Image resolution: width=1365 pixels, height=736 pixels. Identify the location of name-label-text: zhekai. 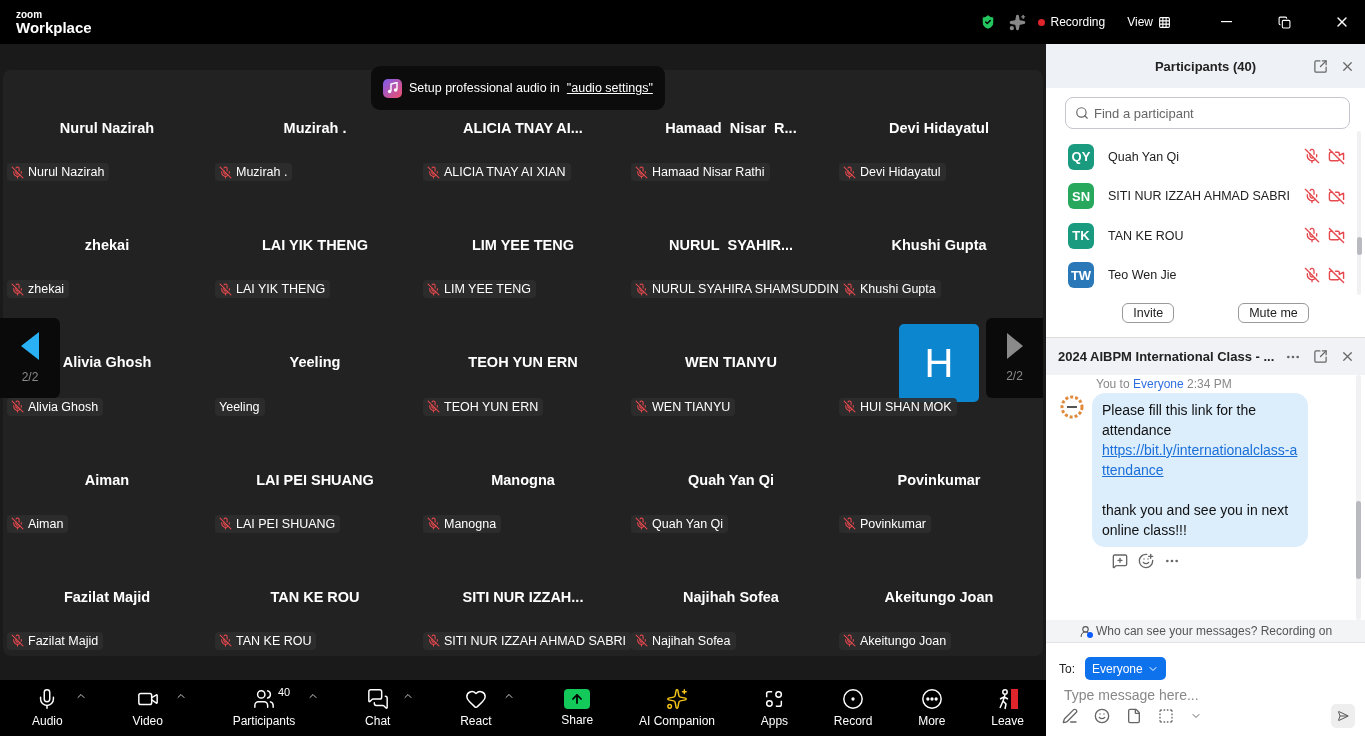
(46, 289).